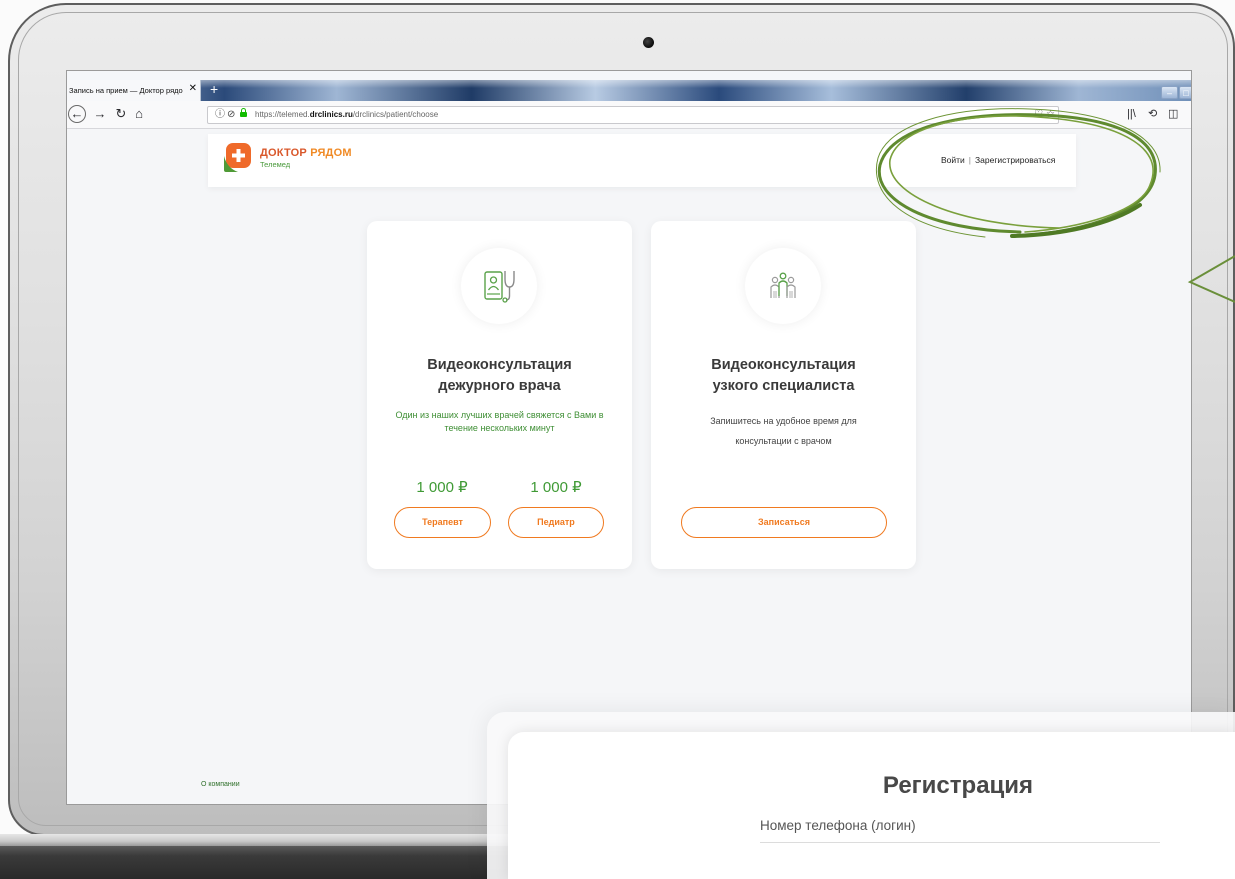  What do you see at coordinates (499, 376) in the screenshot?
I see `card-title: Видеоконсультация дежурного врача` at bounding box center [499, 376].